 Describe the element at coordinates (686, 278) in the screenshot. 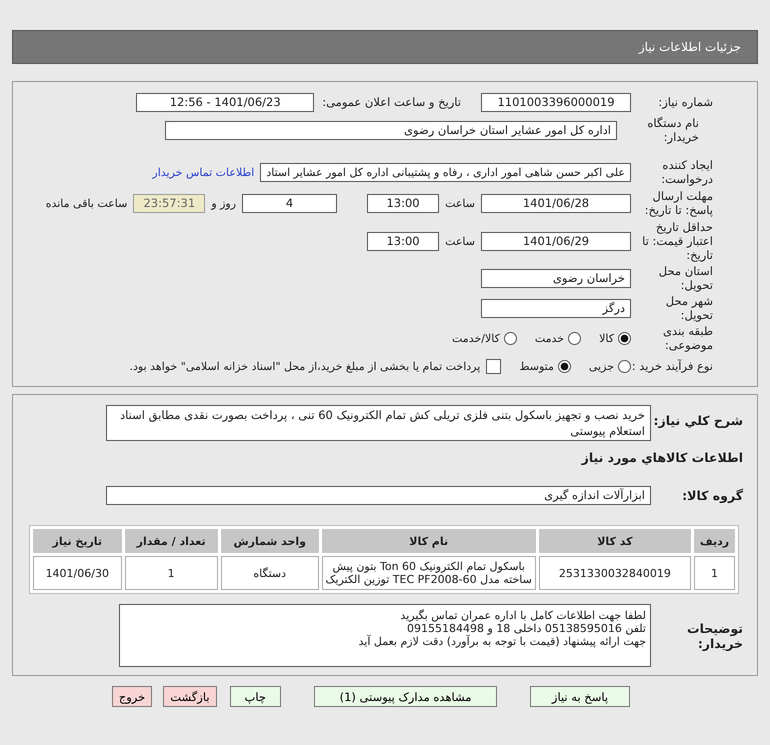

I see `field-label: استان محل تحویل:` at that location.